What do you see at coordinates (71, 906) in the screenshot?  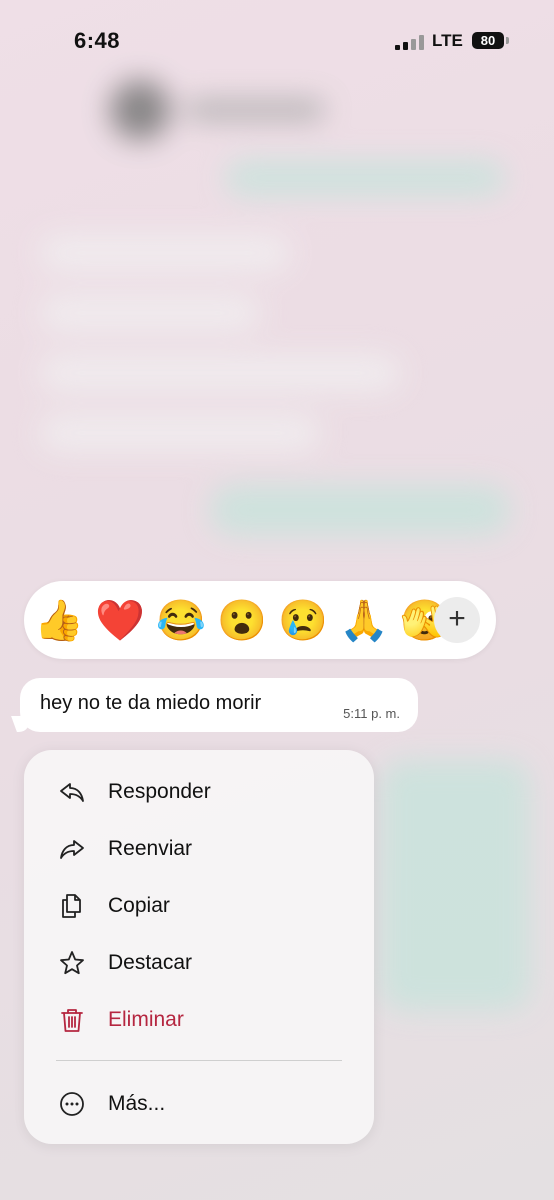 I see `copy-icon` at bounding box center [71, 906].